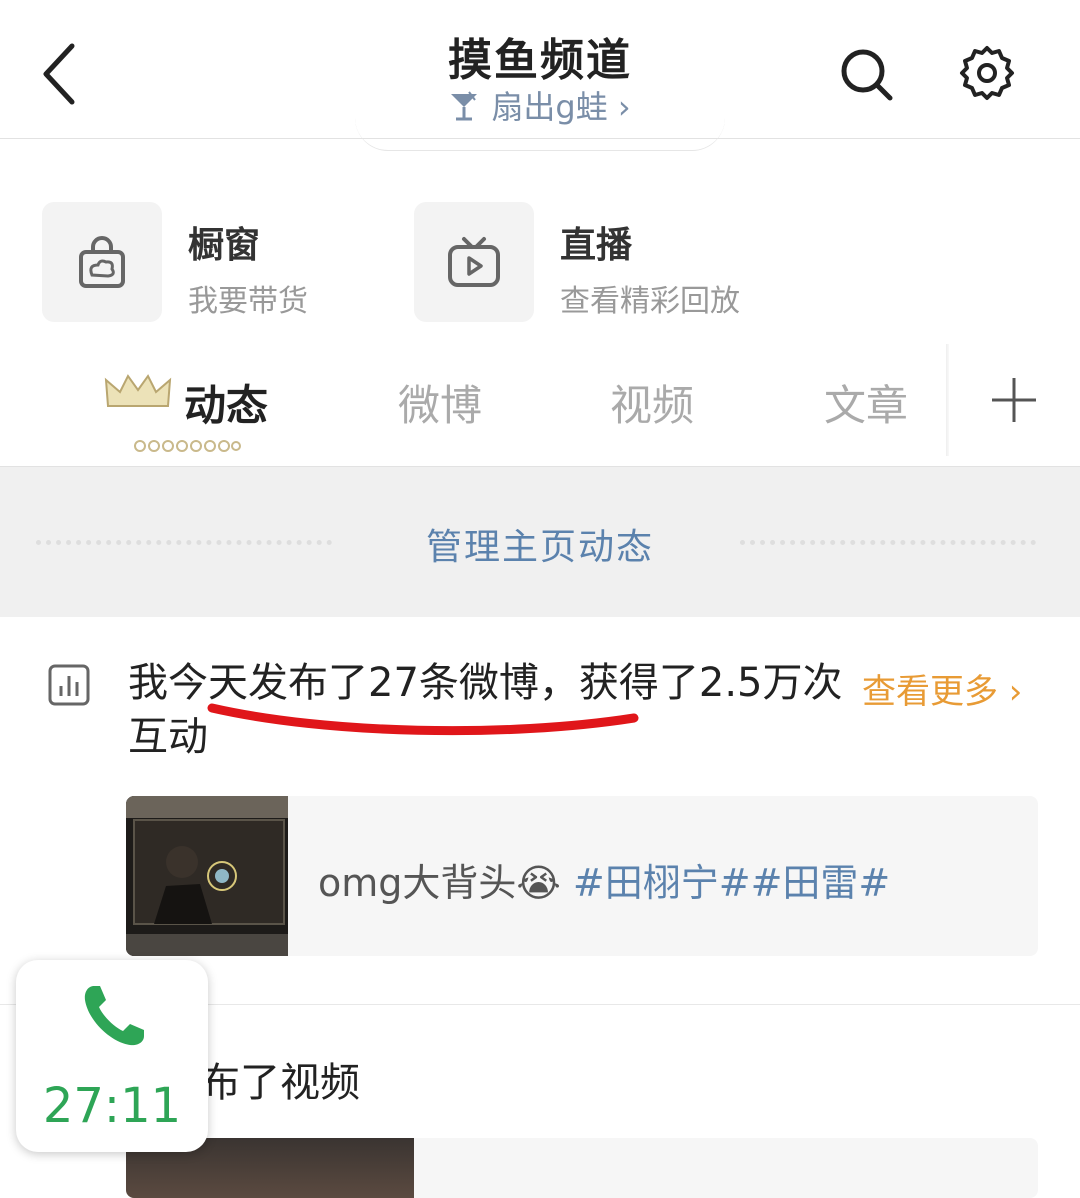 This screenshot has width=1080, height=1198. I want to click on showcase-title: 橱窗, so click(224, 245).